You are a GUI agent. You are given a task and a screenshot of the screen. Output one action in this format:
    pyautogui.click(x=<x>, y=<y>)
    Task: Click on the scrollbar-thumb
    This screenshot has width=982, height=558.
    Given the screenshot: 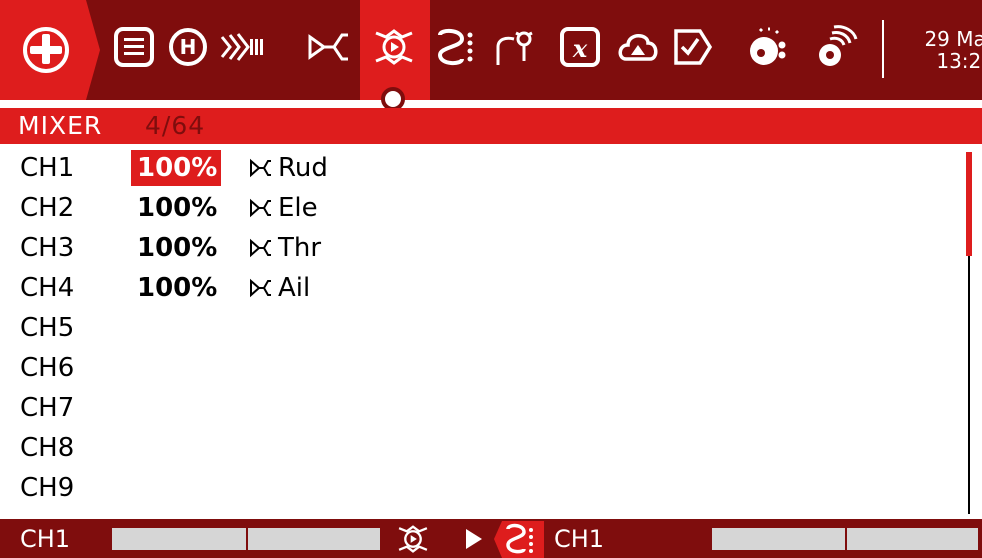 What is the action you would take?
    pyautogui.click(x=969, y=204)
    